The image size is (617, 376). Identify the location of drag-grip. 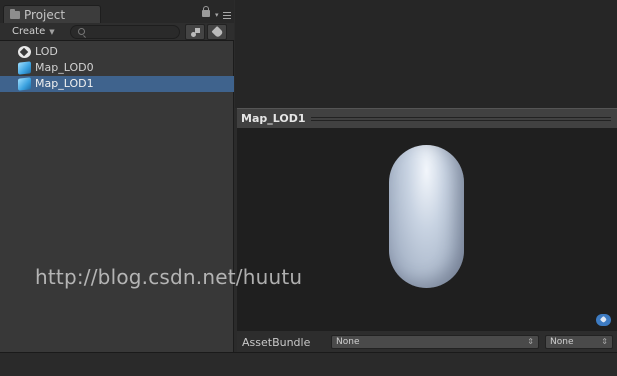
(461, 119).